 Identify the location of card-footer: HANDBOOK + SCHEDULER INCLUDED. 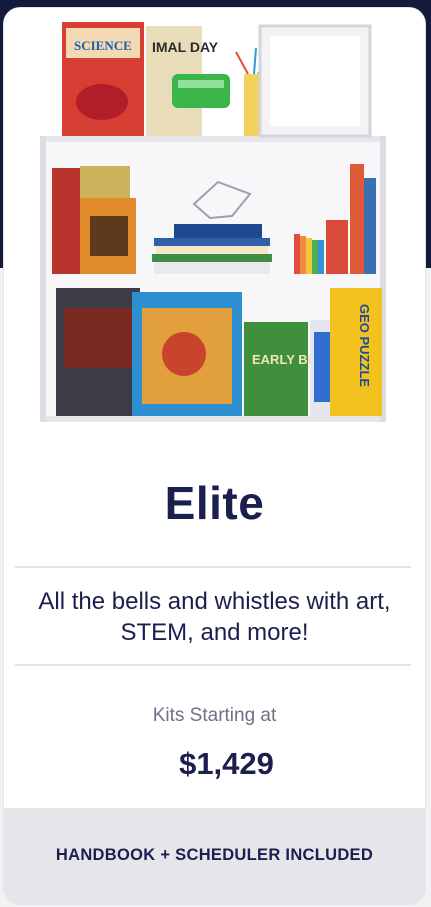
(214, 856).